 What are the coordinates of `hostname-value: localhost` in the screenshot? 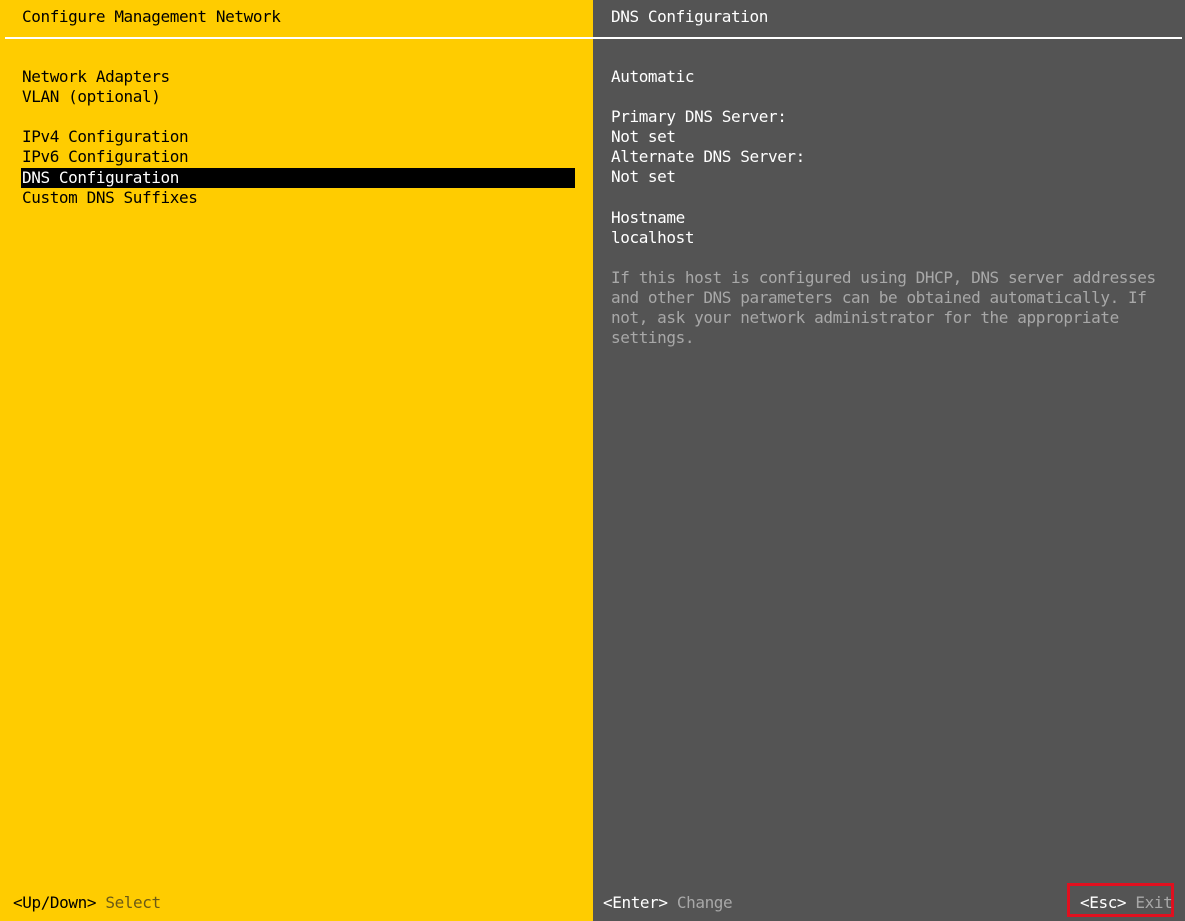 It's located at (653, 237).